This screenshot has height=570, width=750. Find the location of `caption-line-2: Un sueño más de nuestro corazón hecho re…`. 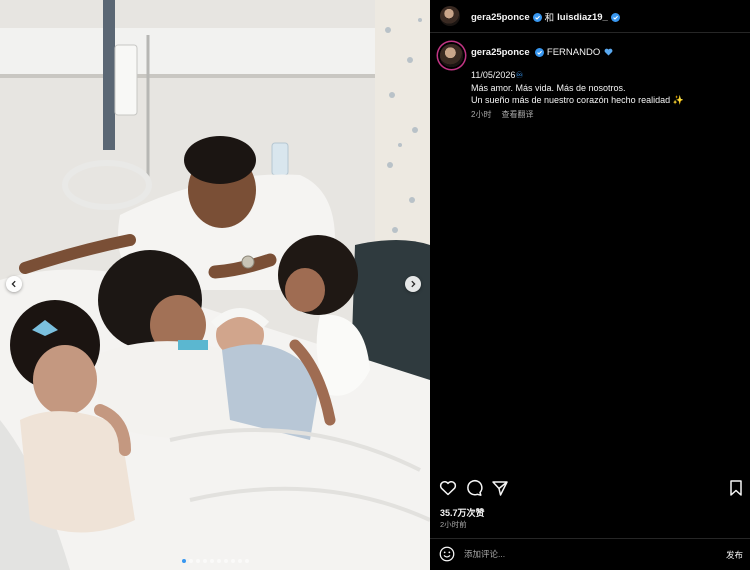

caption-line-2: Un sueño más de nuestro corazón hecho re… is located at coordinates (571, 100).